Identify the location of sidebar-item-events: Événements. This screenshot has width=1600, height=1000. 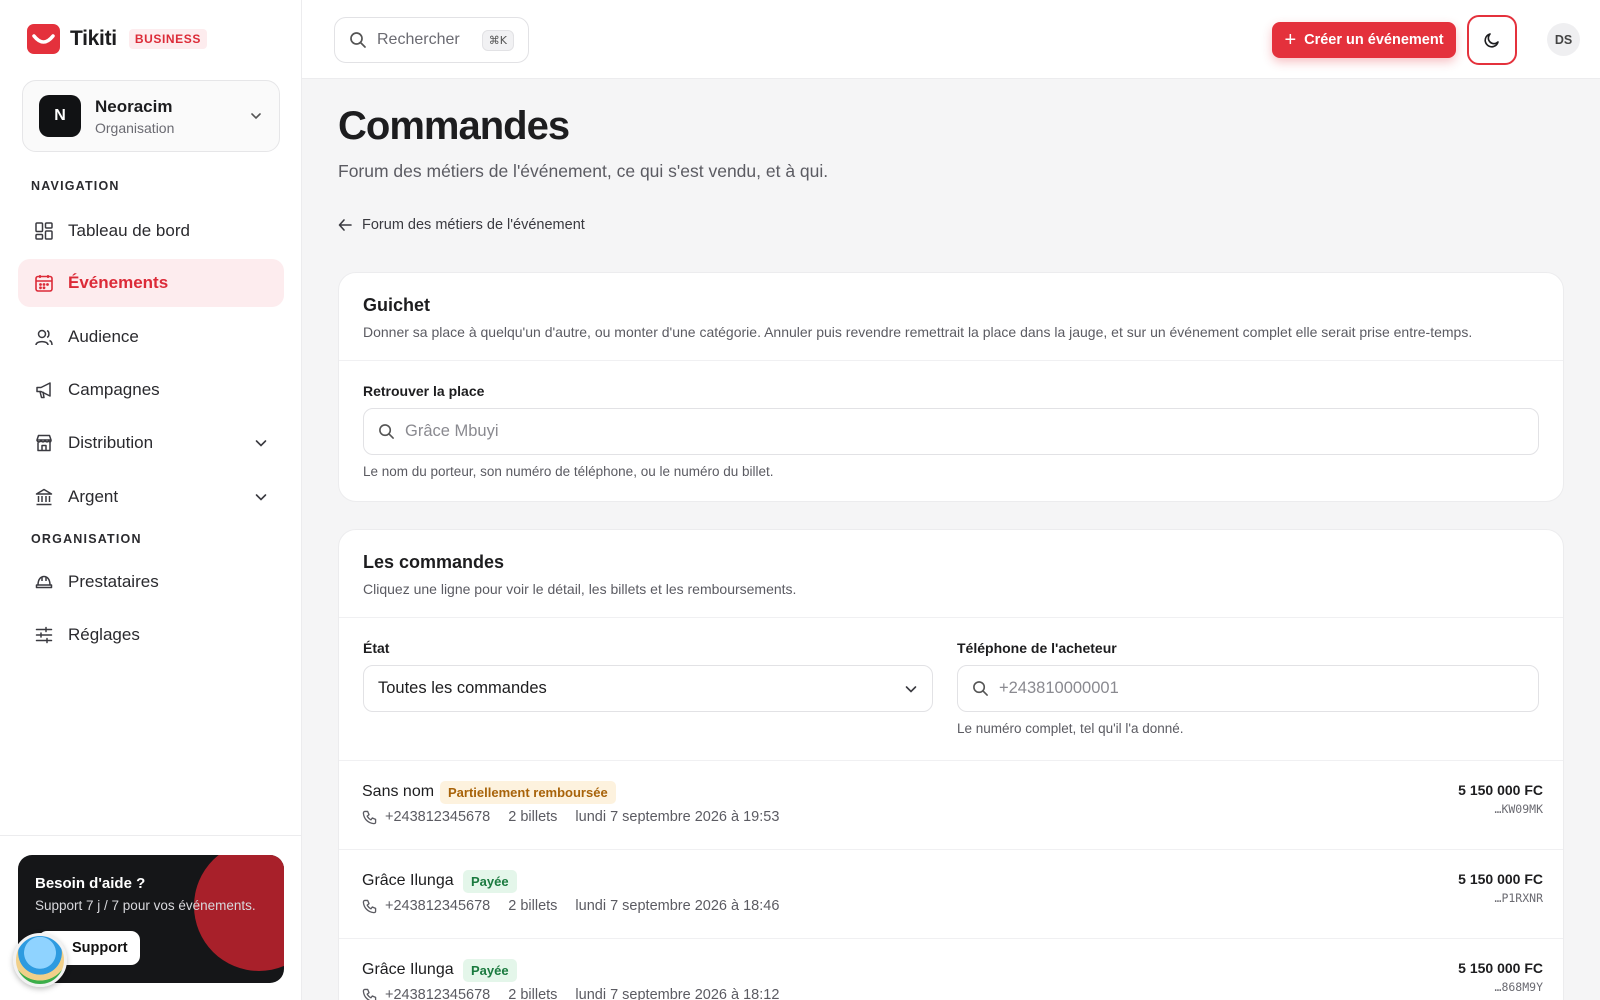
(151, 283).